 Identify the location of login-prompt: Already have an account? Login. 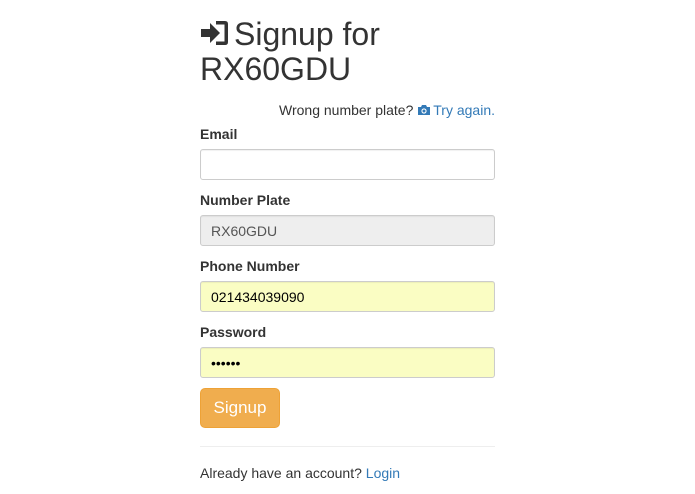
(300, 473).